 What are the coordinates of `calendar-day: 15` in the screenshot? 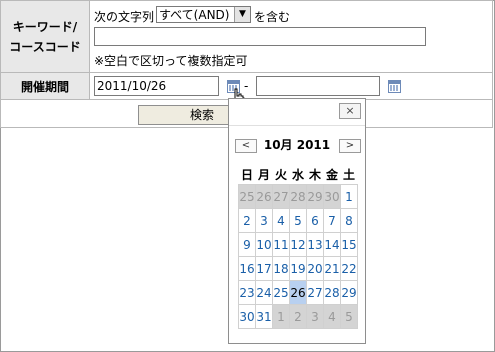 It's located at (349, 244).